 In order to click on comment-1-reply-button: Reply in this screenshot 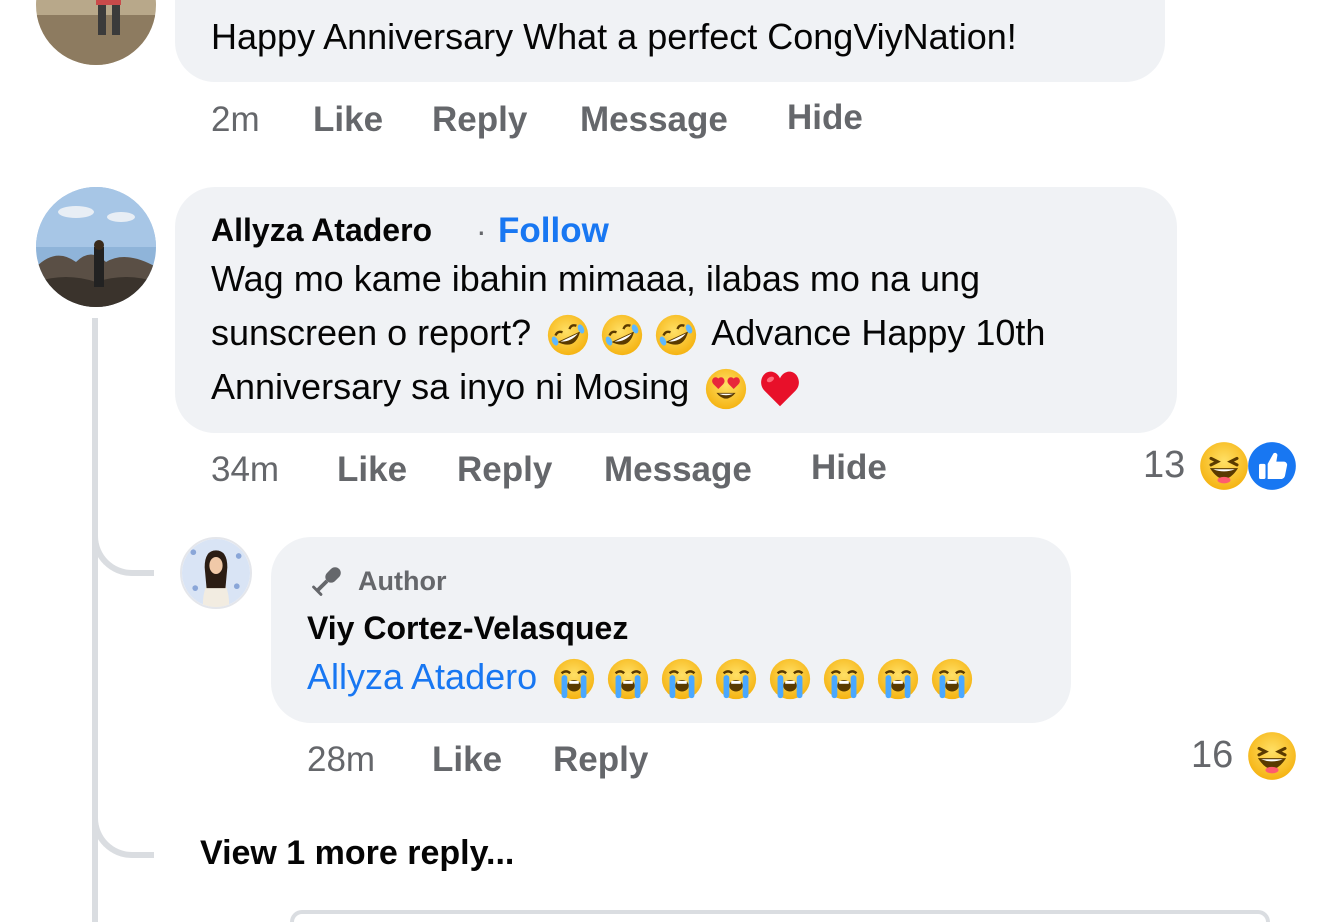, I will do `click(479, 120)`.